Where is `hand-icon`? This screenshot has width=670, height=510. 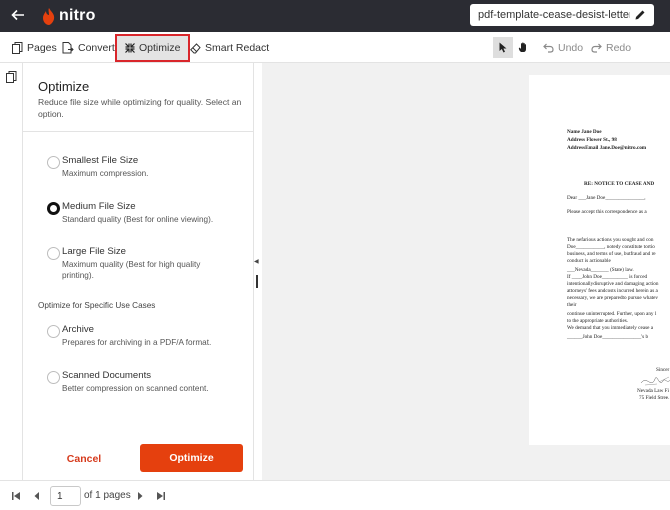
hand-icon is located at coordinates (522, 47).